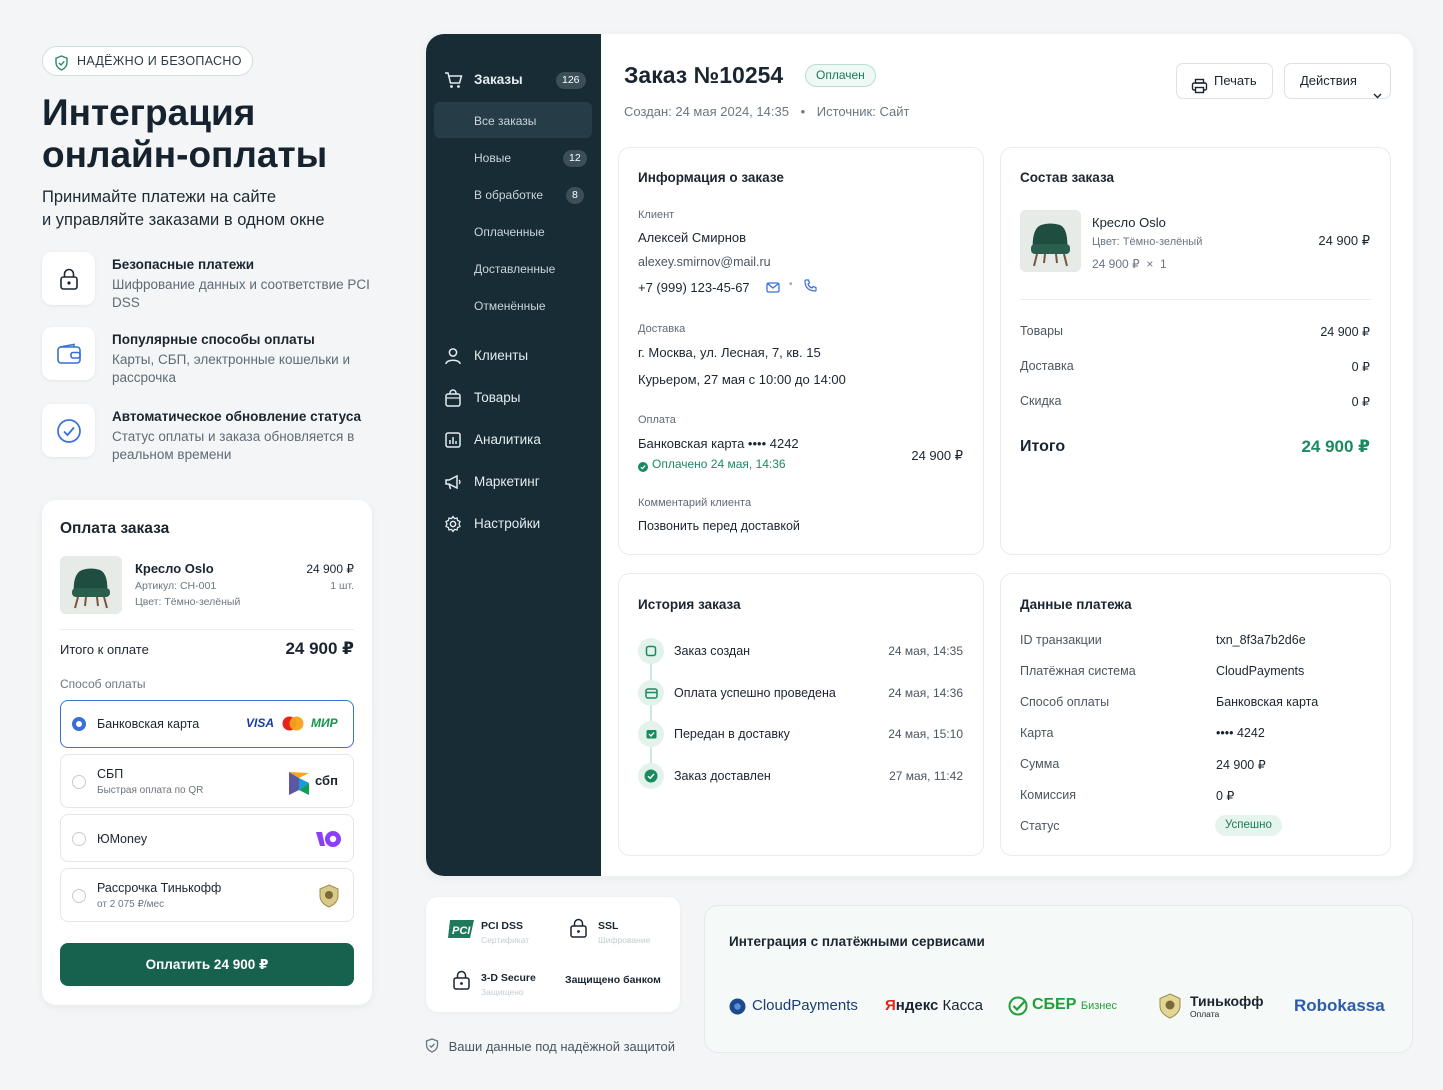 The height and width of the screenshot is (1090, 1443). Describe the element at coordinates (694, 287) in the screenshot. I see `client-phone: +7 (999) 123-45-67` at that location.